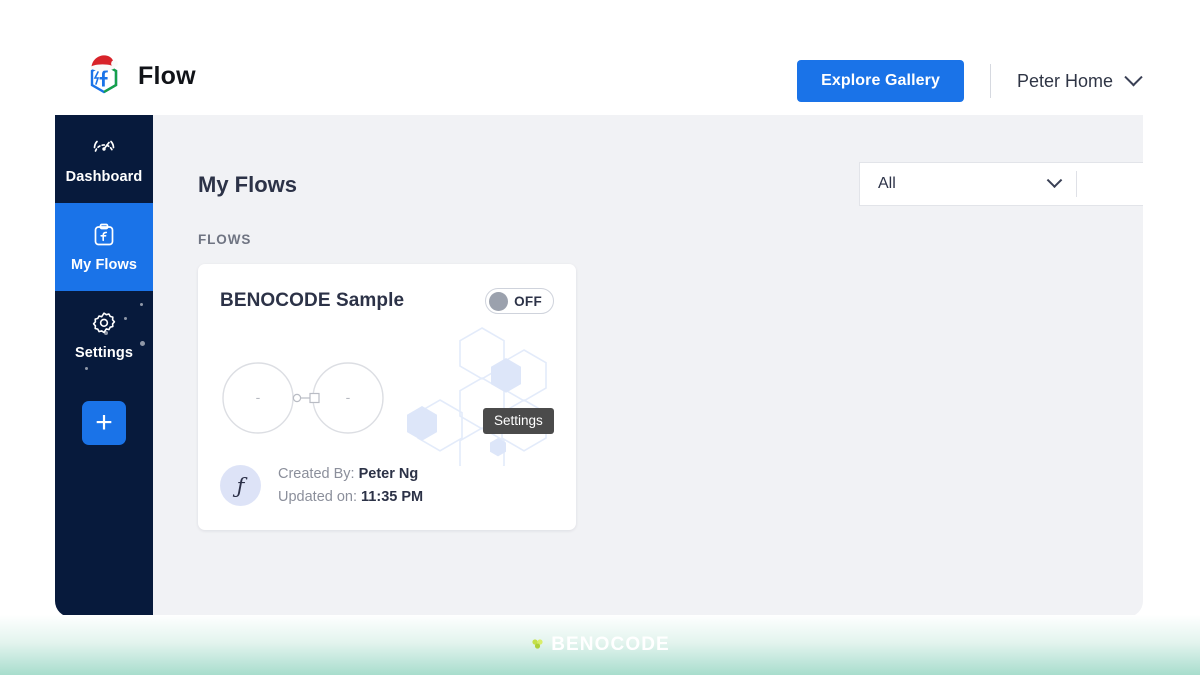  What do you see at coordinates (388, 474) in the screenshot?
I see `created-by-value: Peter Ng` at bounding box center [388, 474].